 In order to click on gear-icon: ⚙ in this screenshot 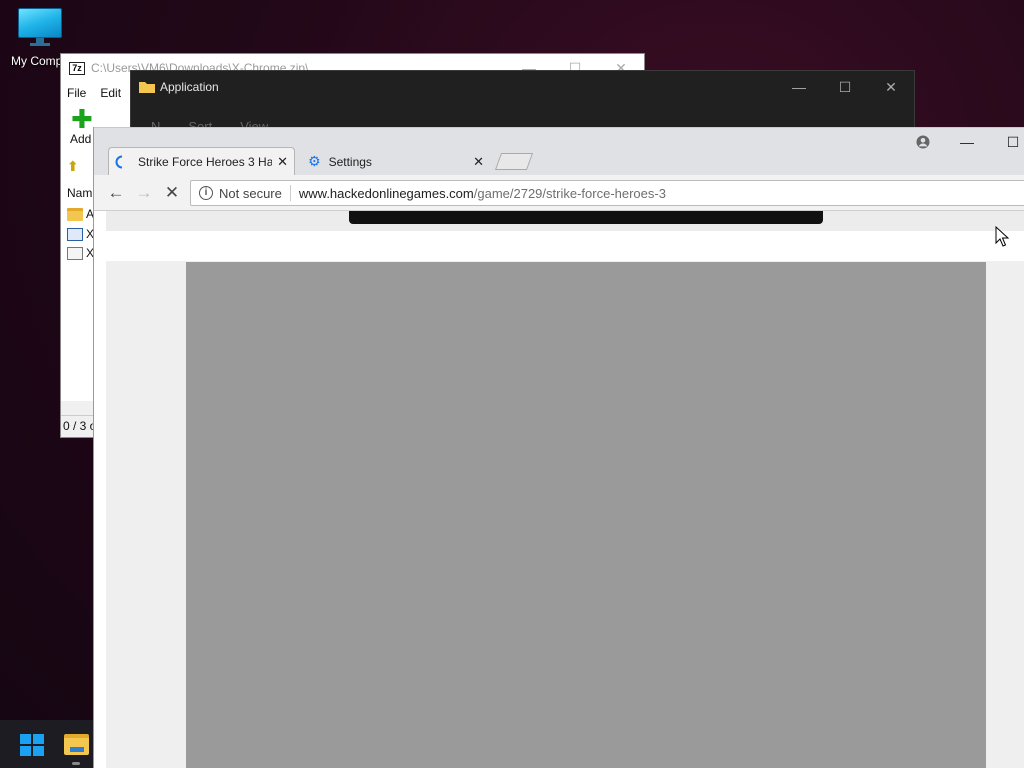, I will do `click(314, 161)`.